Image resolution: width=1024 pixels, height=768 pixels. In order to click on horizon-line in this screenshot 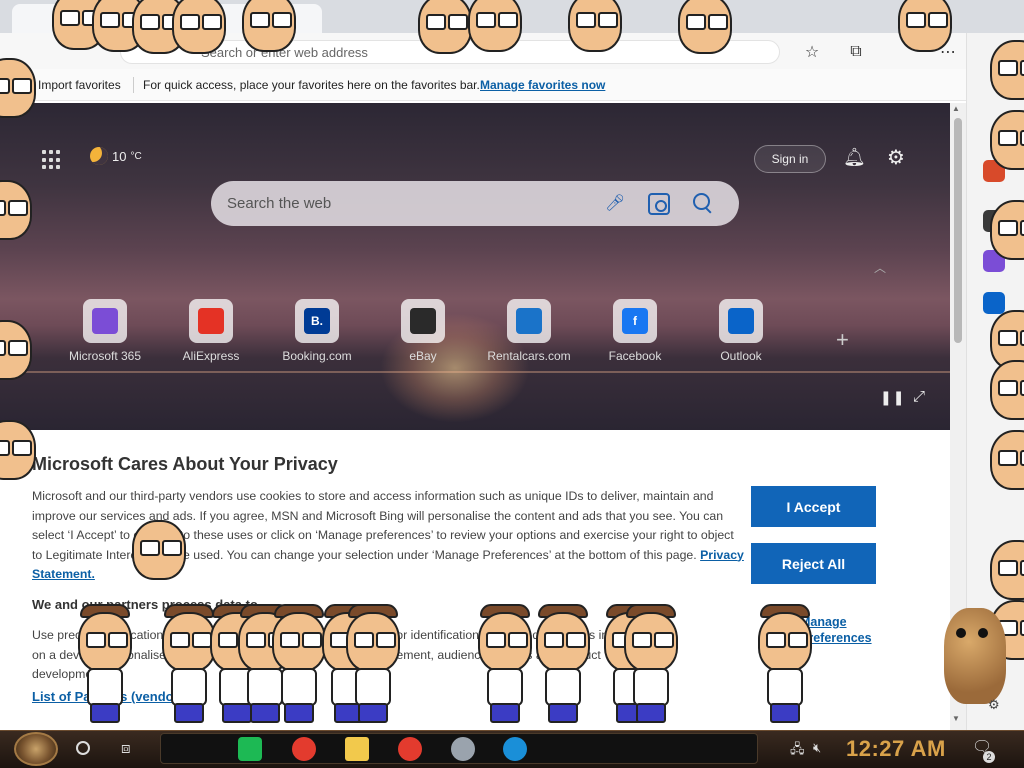, I will do `click(475, 372)`.